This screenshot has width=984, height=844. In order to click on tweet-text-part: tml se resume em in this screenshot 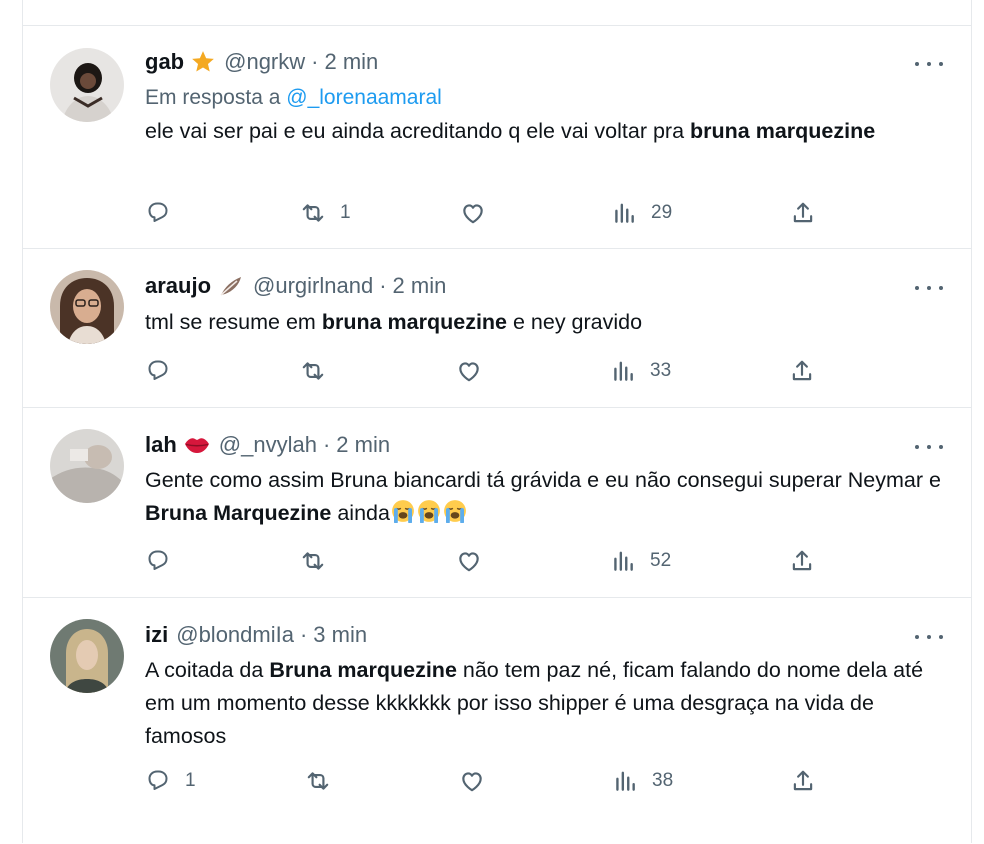, I will do `click(233, 322)`.